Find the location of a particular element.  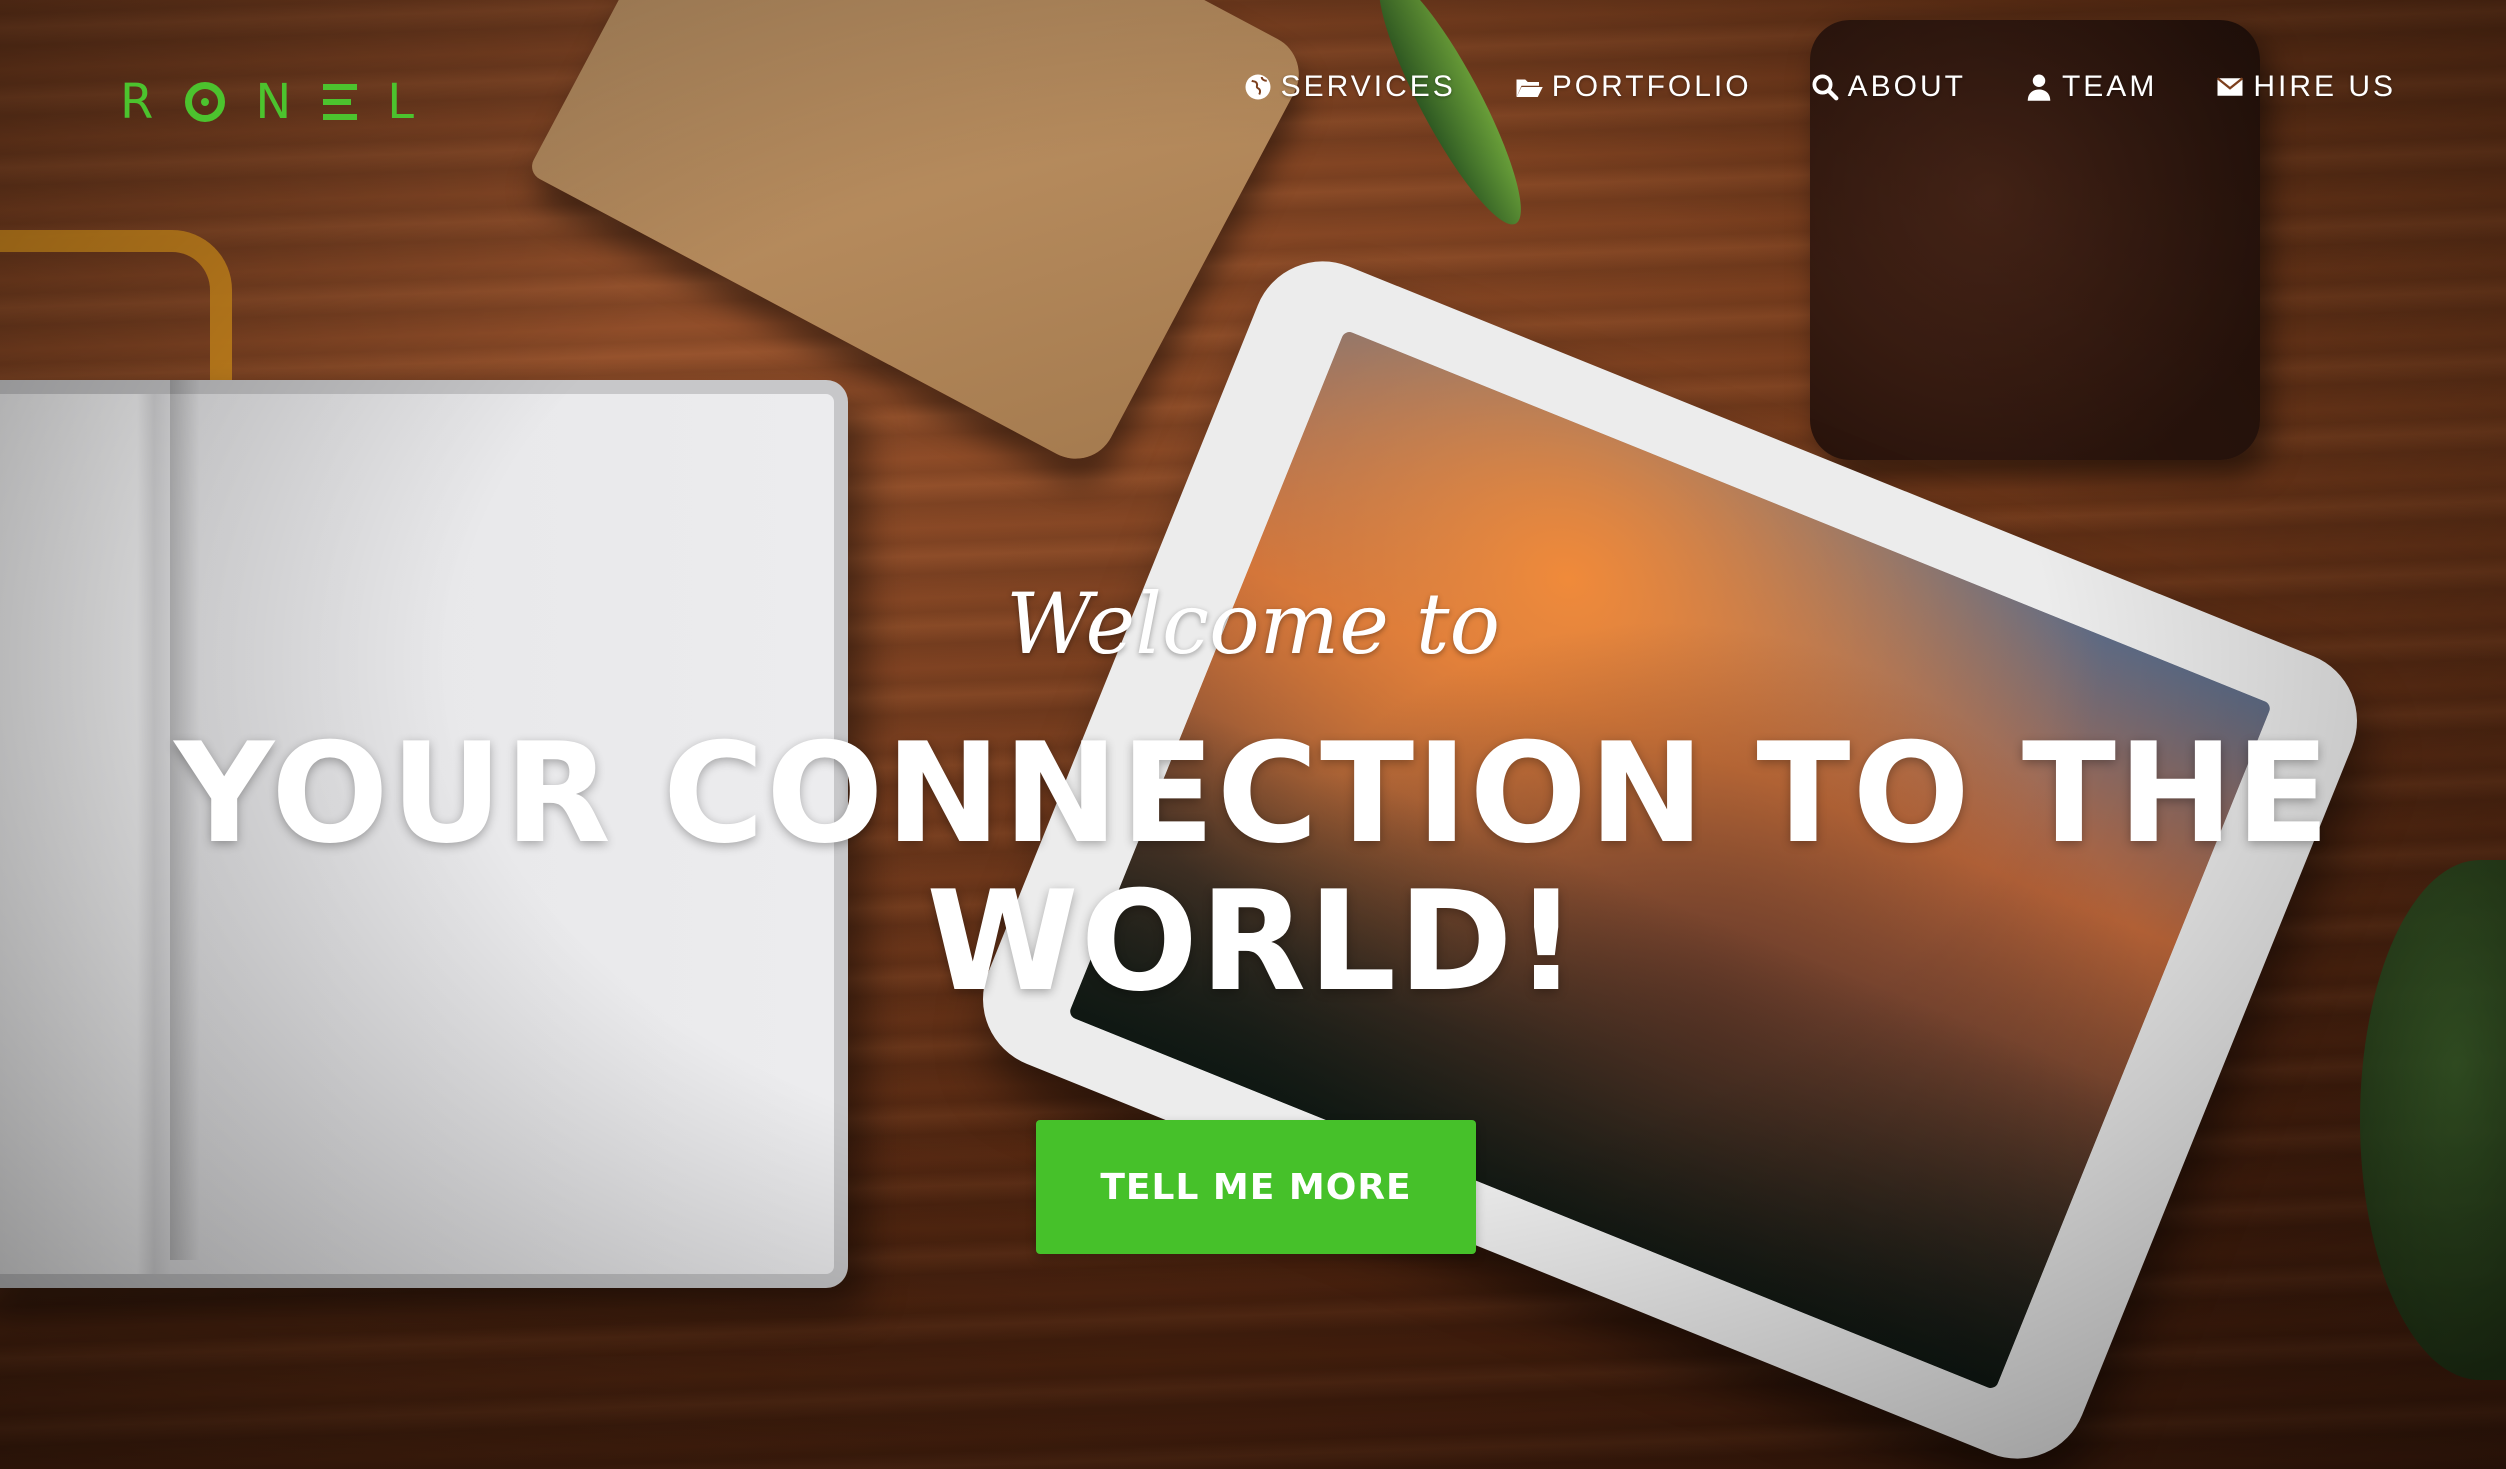

nav-item-services: SERVICES is located at coordinates (1349, 87).